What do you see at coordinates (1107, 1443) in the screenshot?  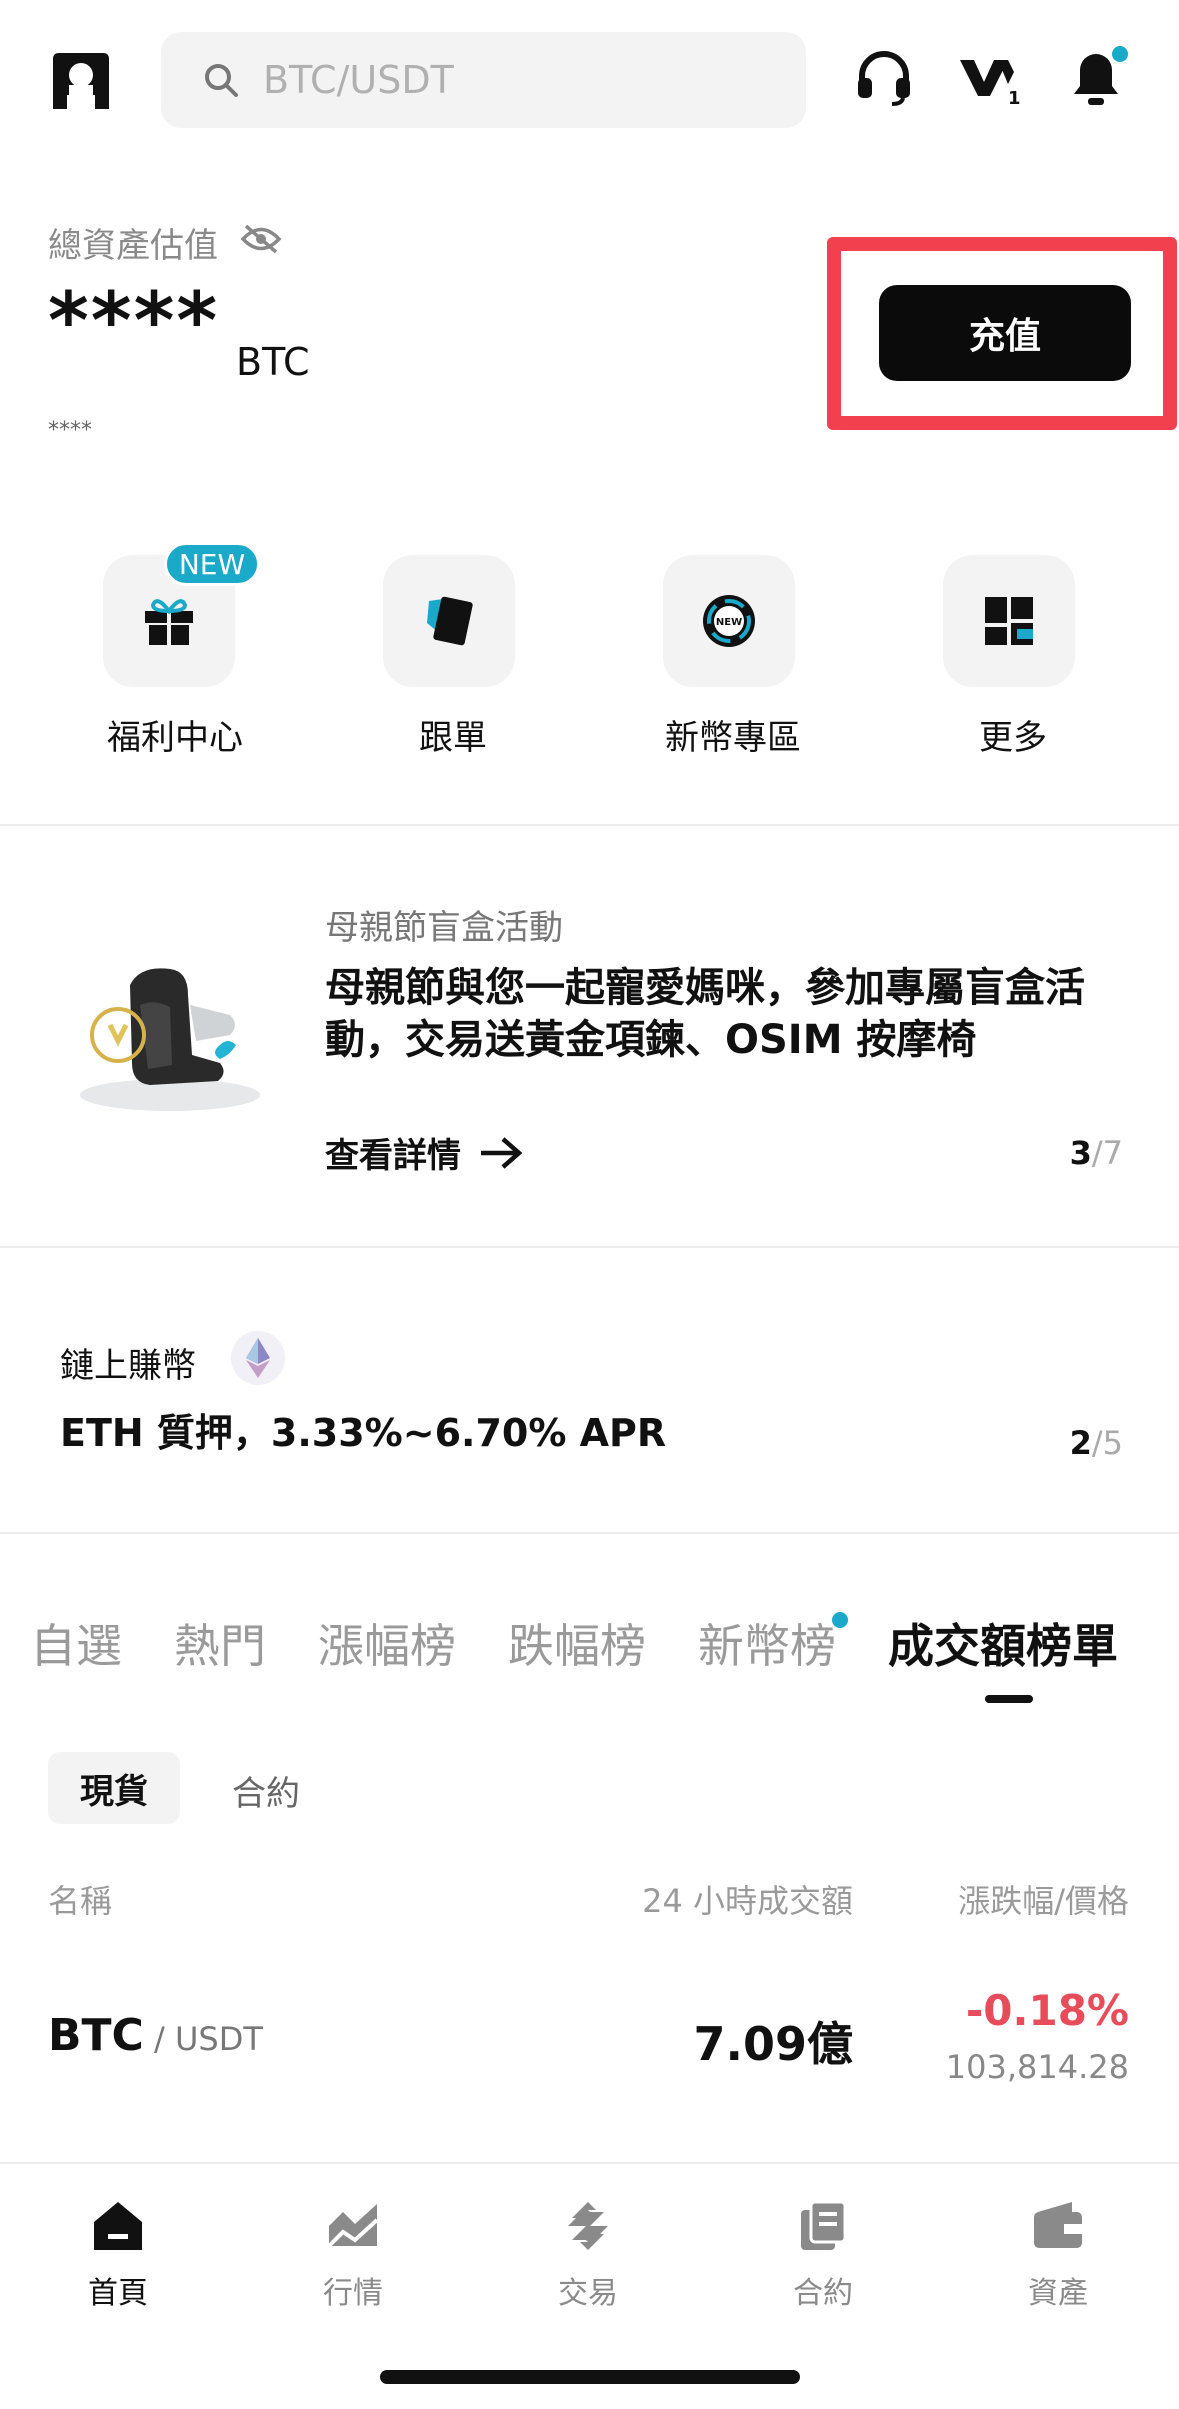 I see `onchain-counter-total: /5` at bounding box center [1107, 1443].